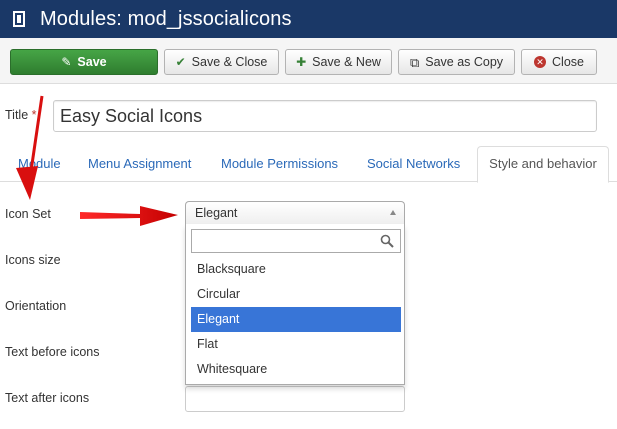 This screenshot has width=617, height=429. What do you see at coordinates (568, 62) in the screenshot?
I see `close-label: Close` at bounding box center [568, 62].